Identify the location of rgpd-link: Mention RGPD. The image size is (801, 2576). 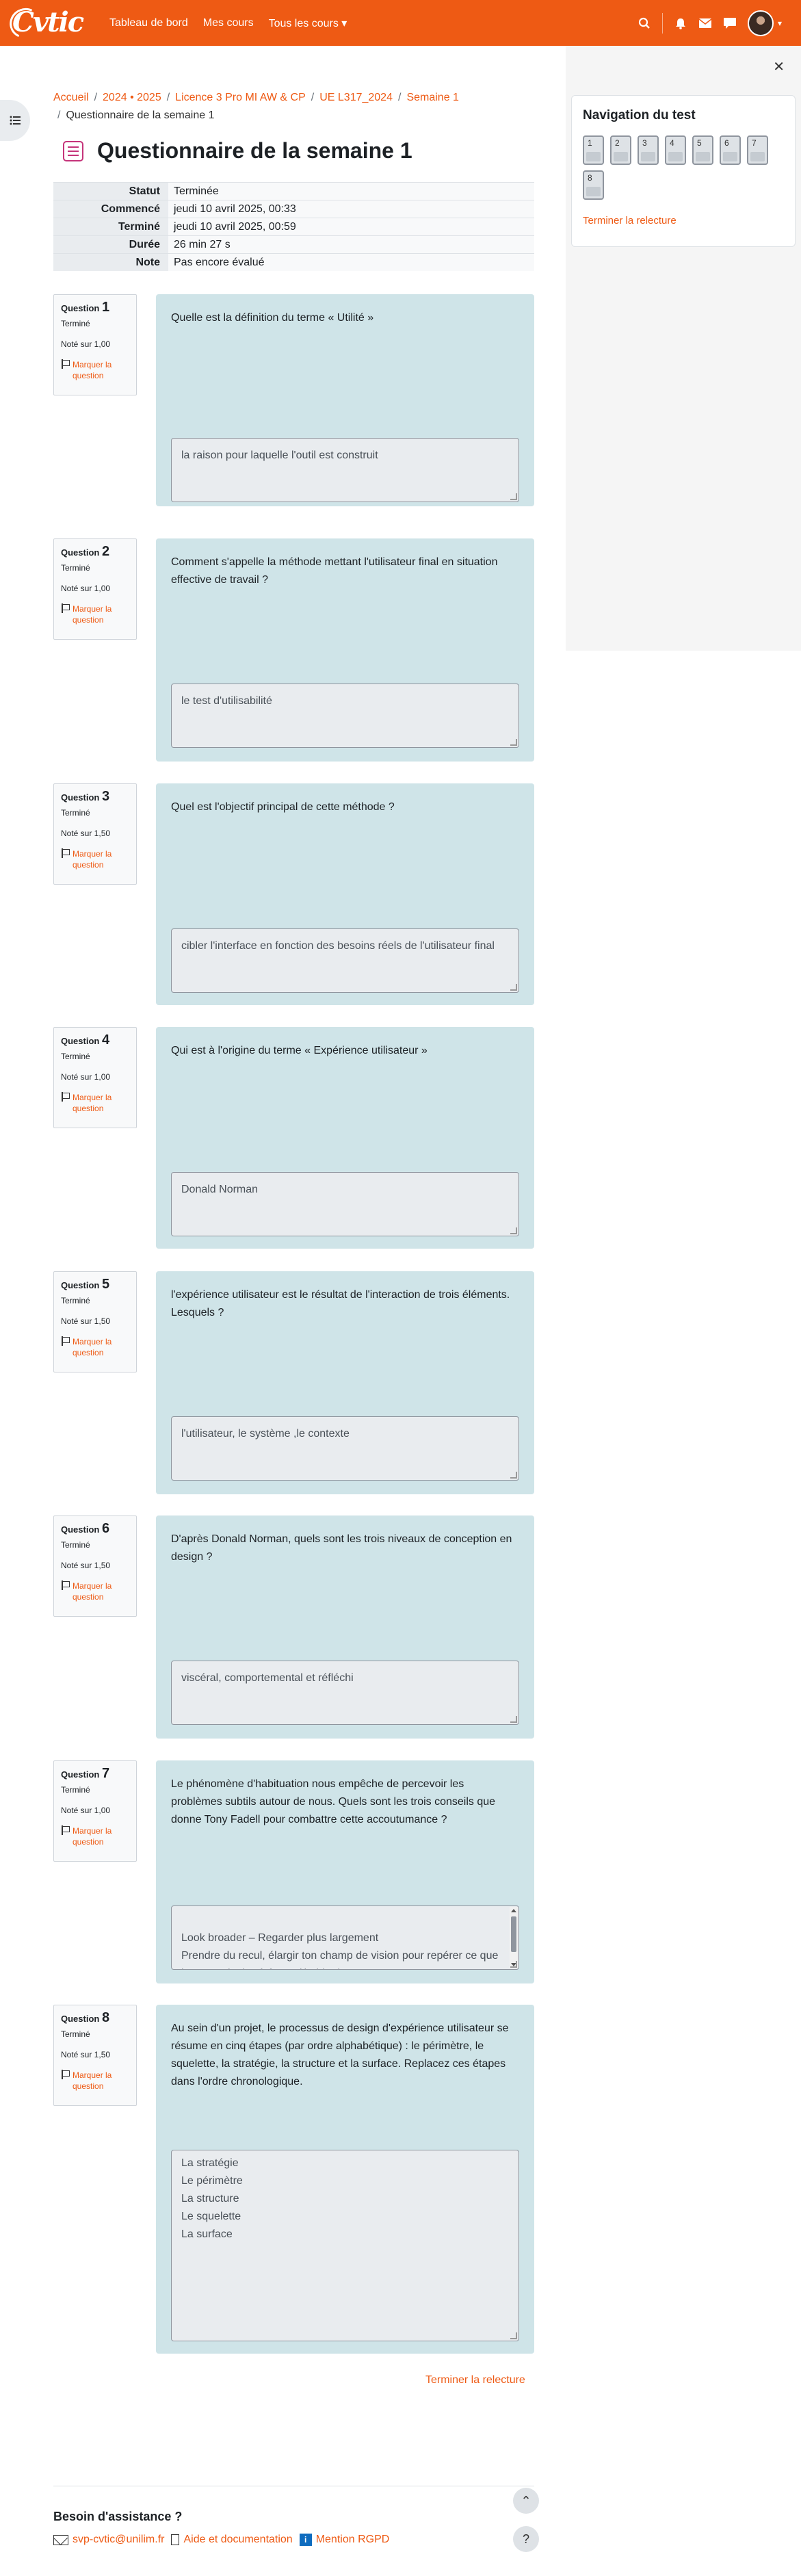
(353, 2540).